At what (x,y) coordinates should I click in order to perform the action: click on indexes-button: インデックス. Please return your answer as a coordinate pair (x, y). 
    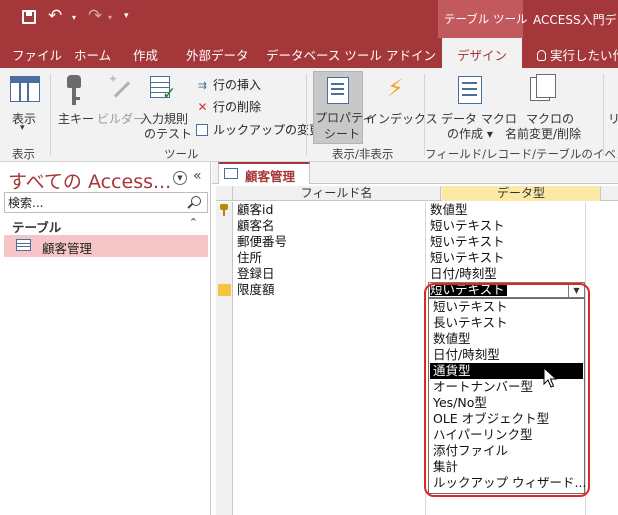
    Looking at the image, I should click on (402, 118).